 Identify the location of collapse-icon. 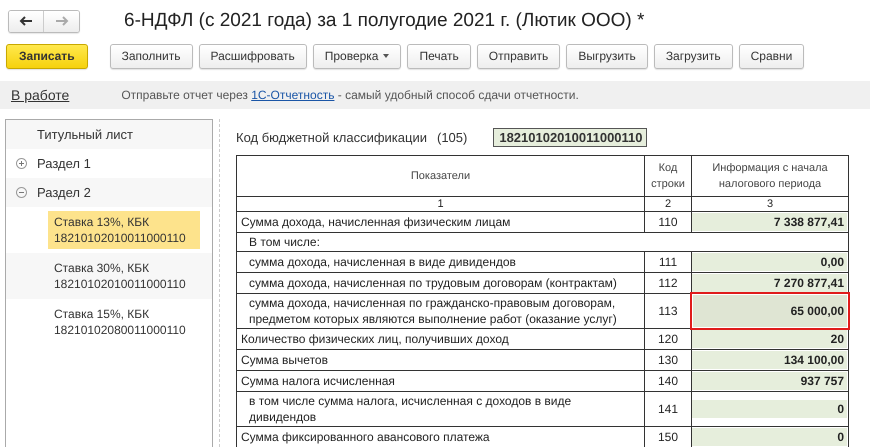
(21, 192).